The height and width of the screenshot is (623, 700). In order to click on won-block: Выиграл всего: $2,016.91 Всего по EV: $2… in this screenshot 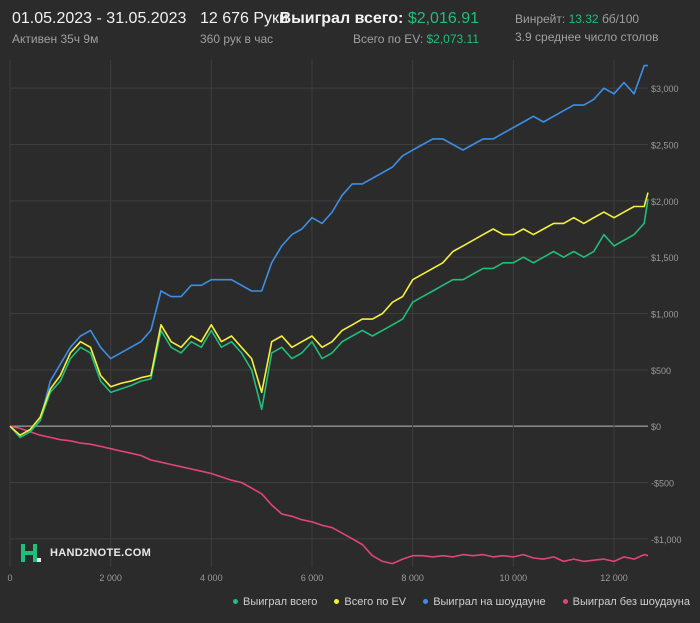, I will do `click(379, 28)`.